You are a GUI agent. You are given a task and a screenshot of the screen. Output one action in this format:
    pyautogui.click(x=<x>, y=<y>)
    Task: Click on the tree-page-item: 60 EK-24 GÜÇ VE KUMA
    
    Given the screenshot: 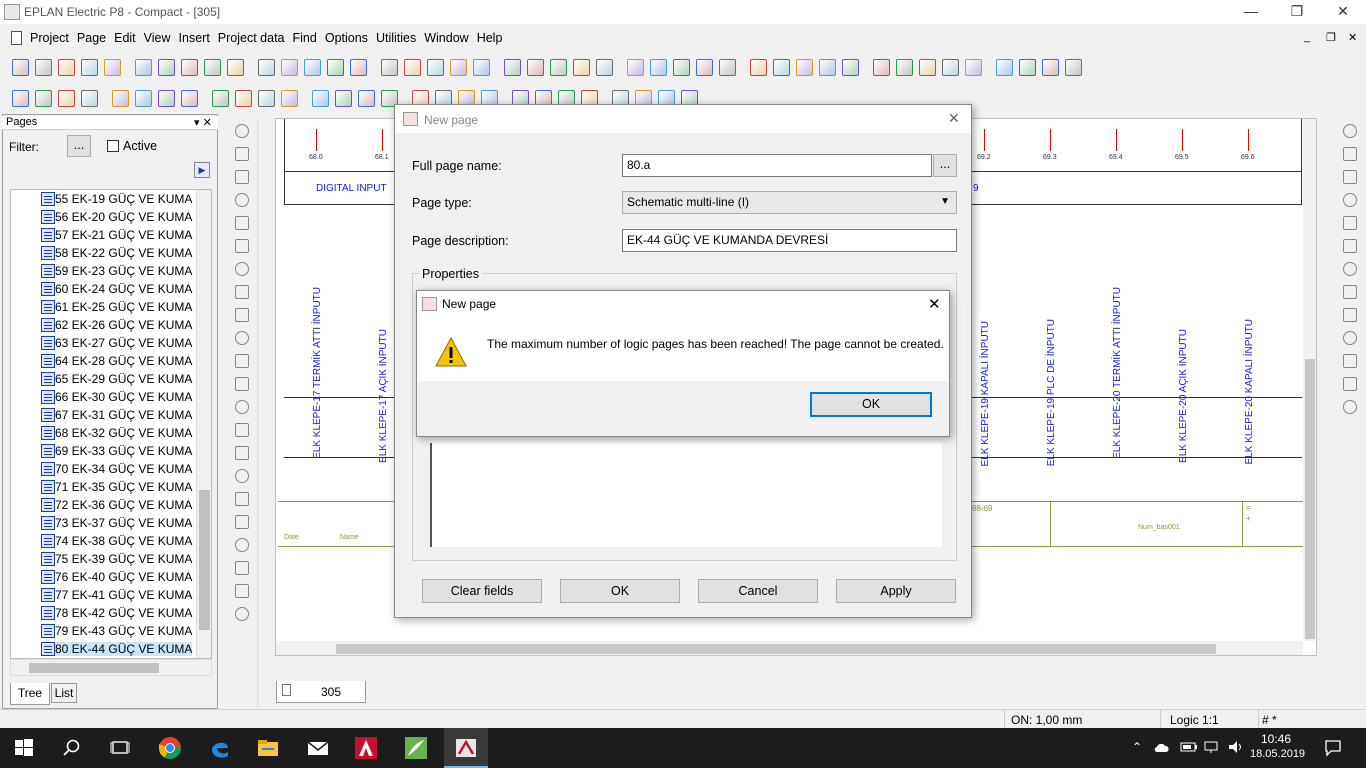 What is the action you would take?
    pyautogui.click(x=111, y=289)
    